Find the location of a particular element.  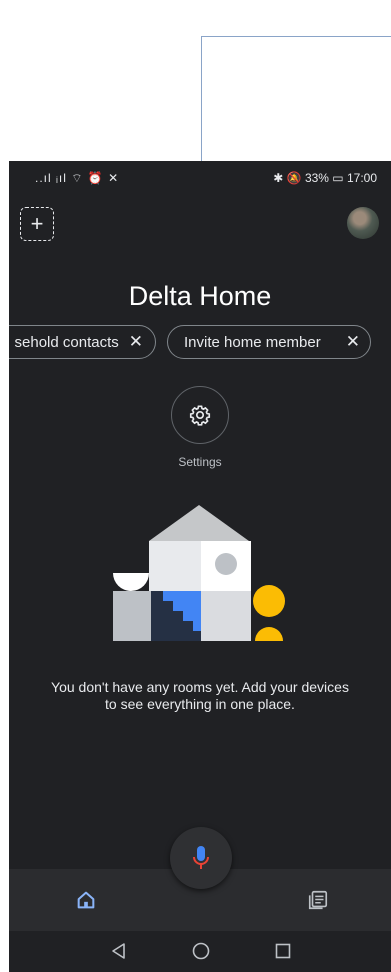

recents-icon is located at coordinates (283, 951).